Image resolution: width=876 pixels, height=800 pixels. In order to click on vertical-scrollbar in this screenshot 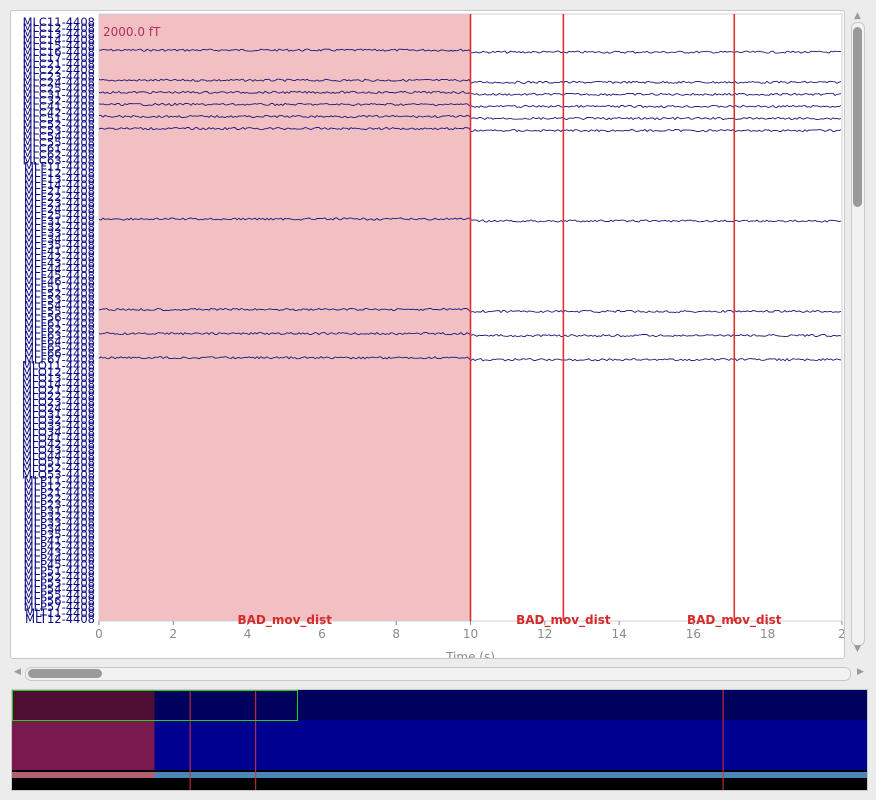, I will do `click(858, 334)`.